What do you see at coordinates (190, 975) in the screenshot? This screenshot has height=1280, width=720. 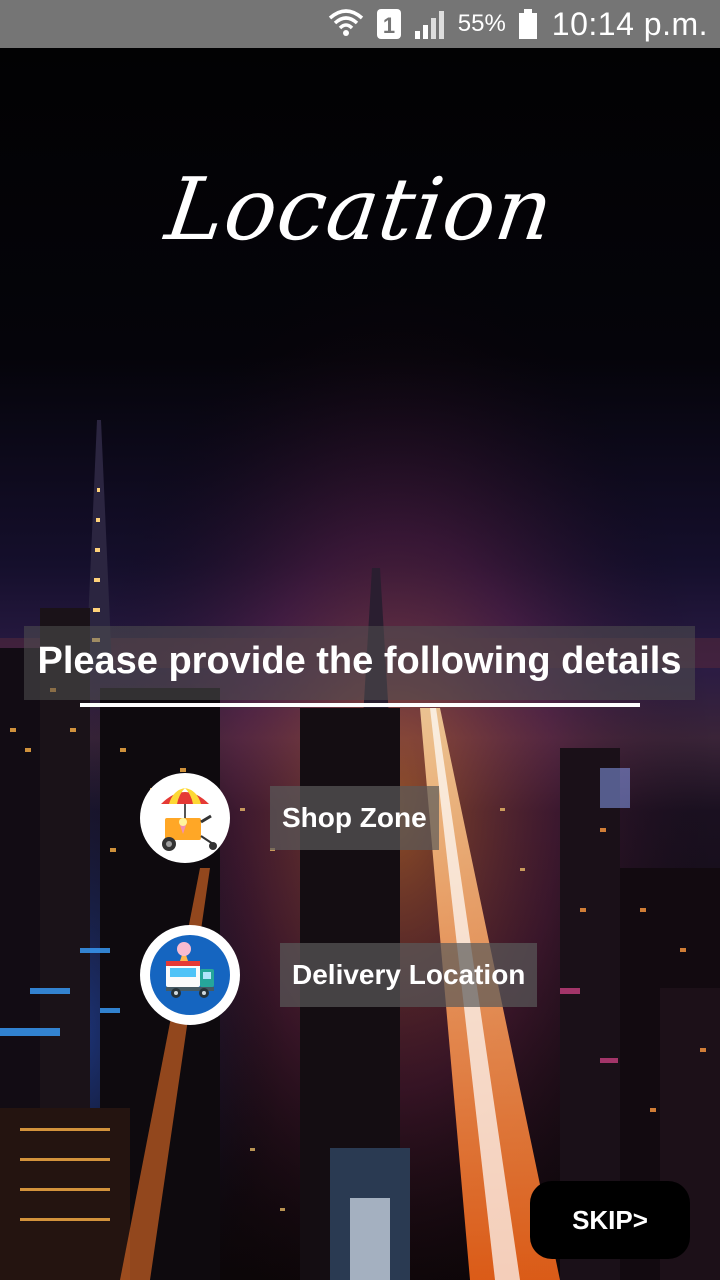 I see `food-truck-icon` at bounding box center [190, 975].